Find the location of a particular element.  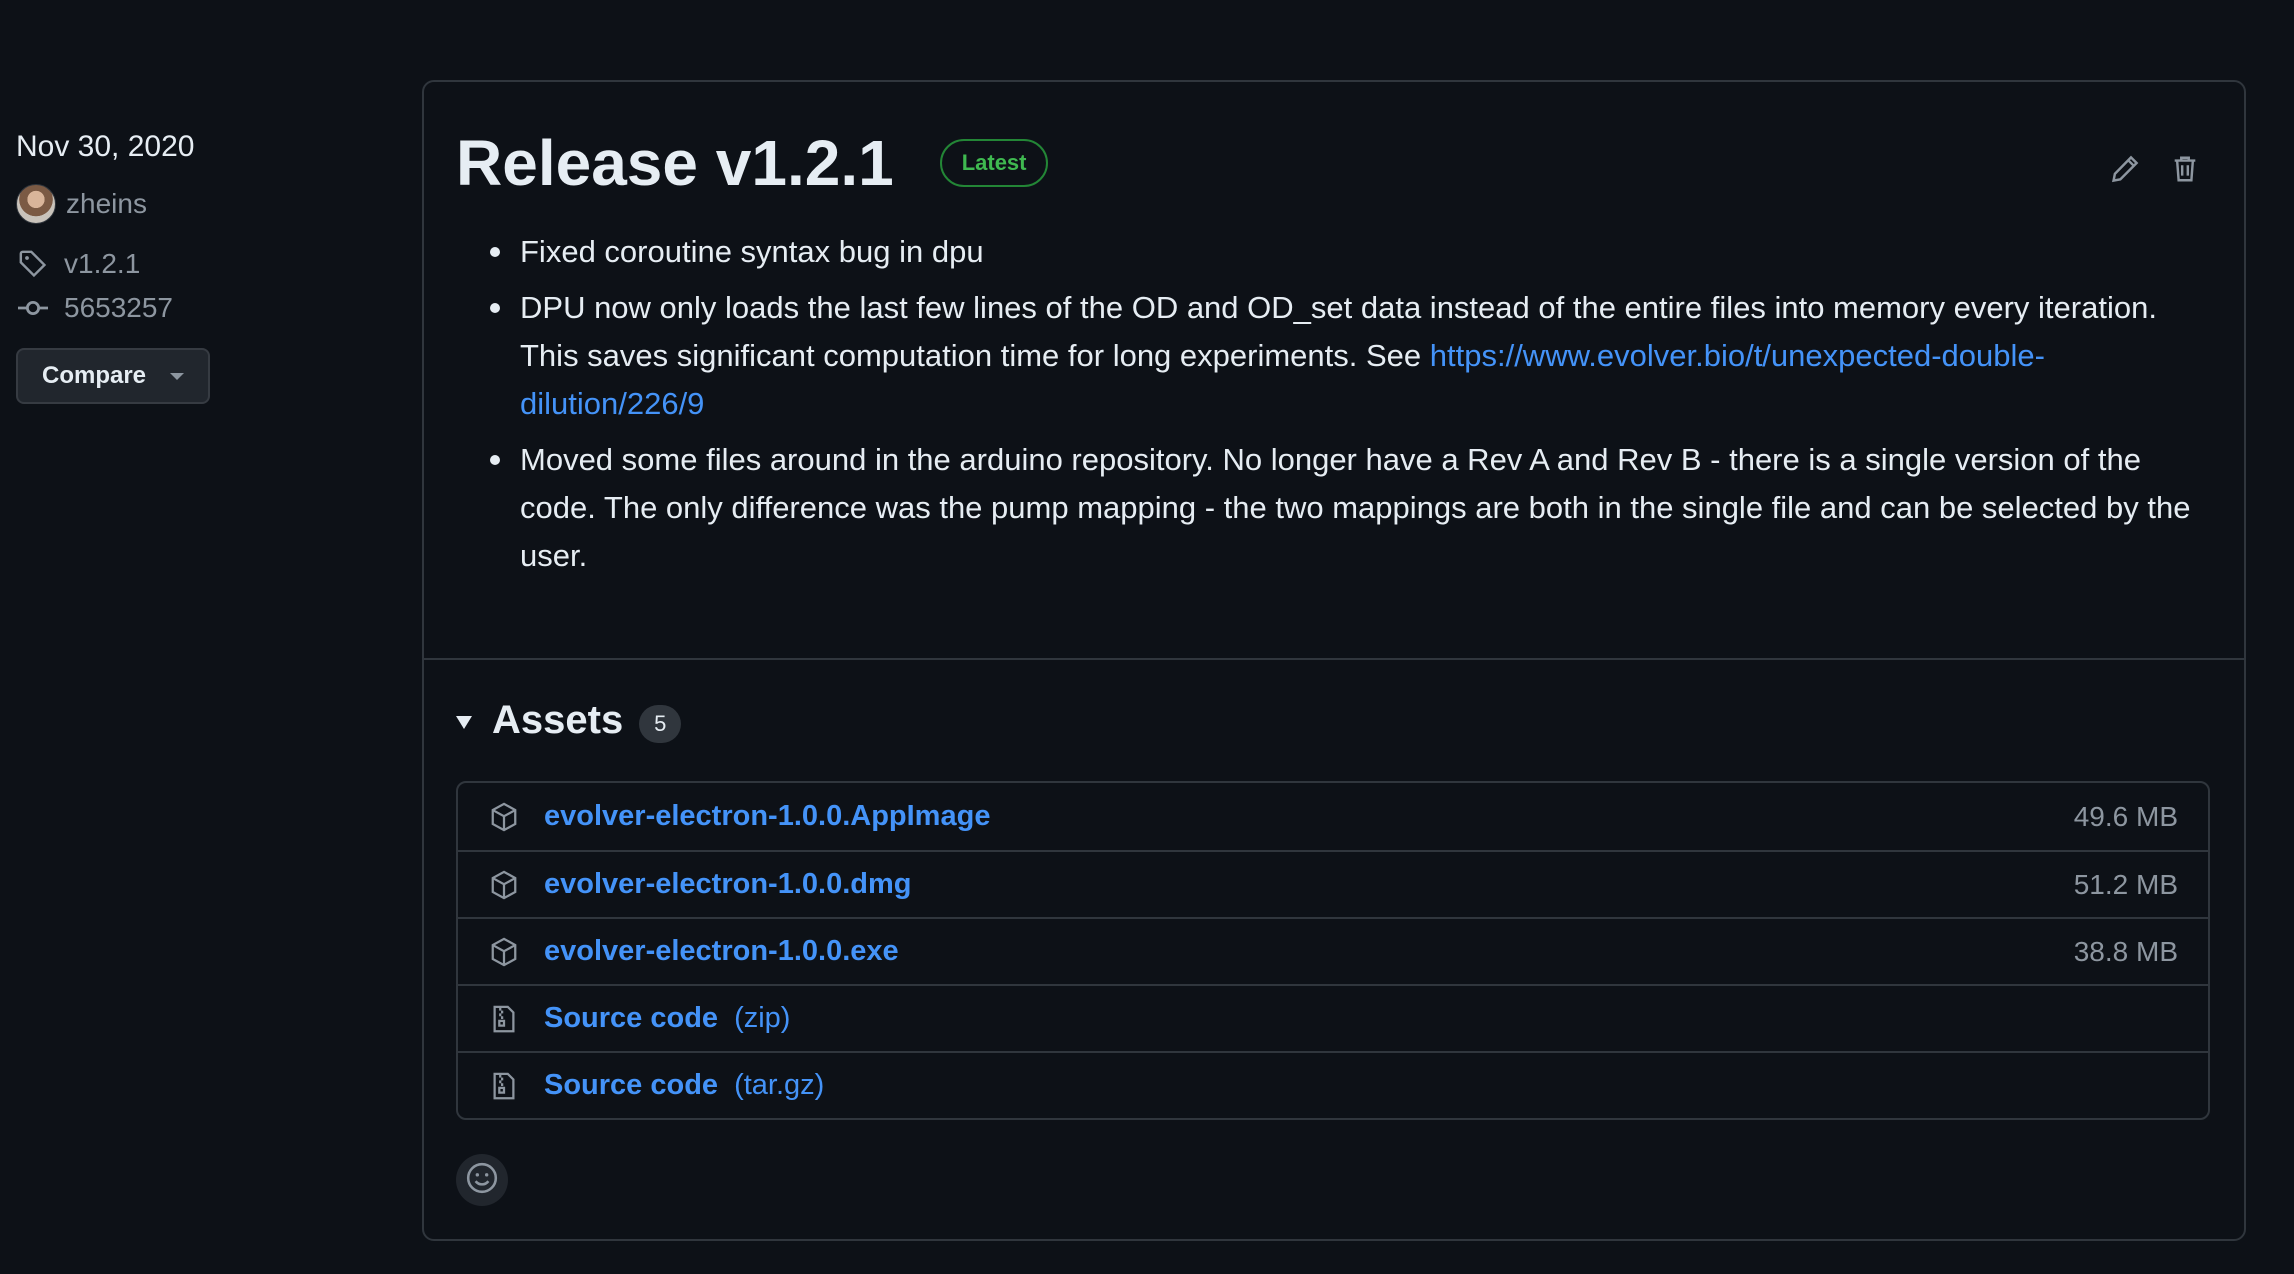

avatar is located at coordinates (36, 204).